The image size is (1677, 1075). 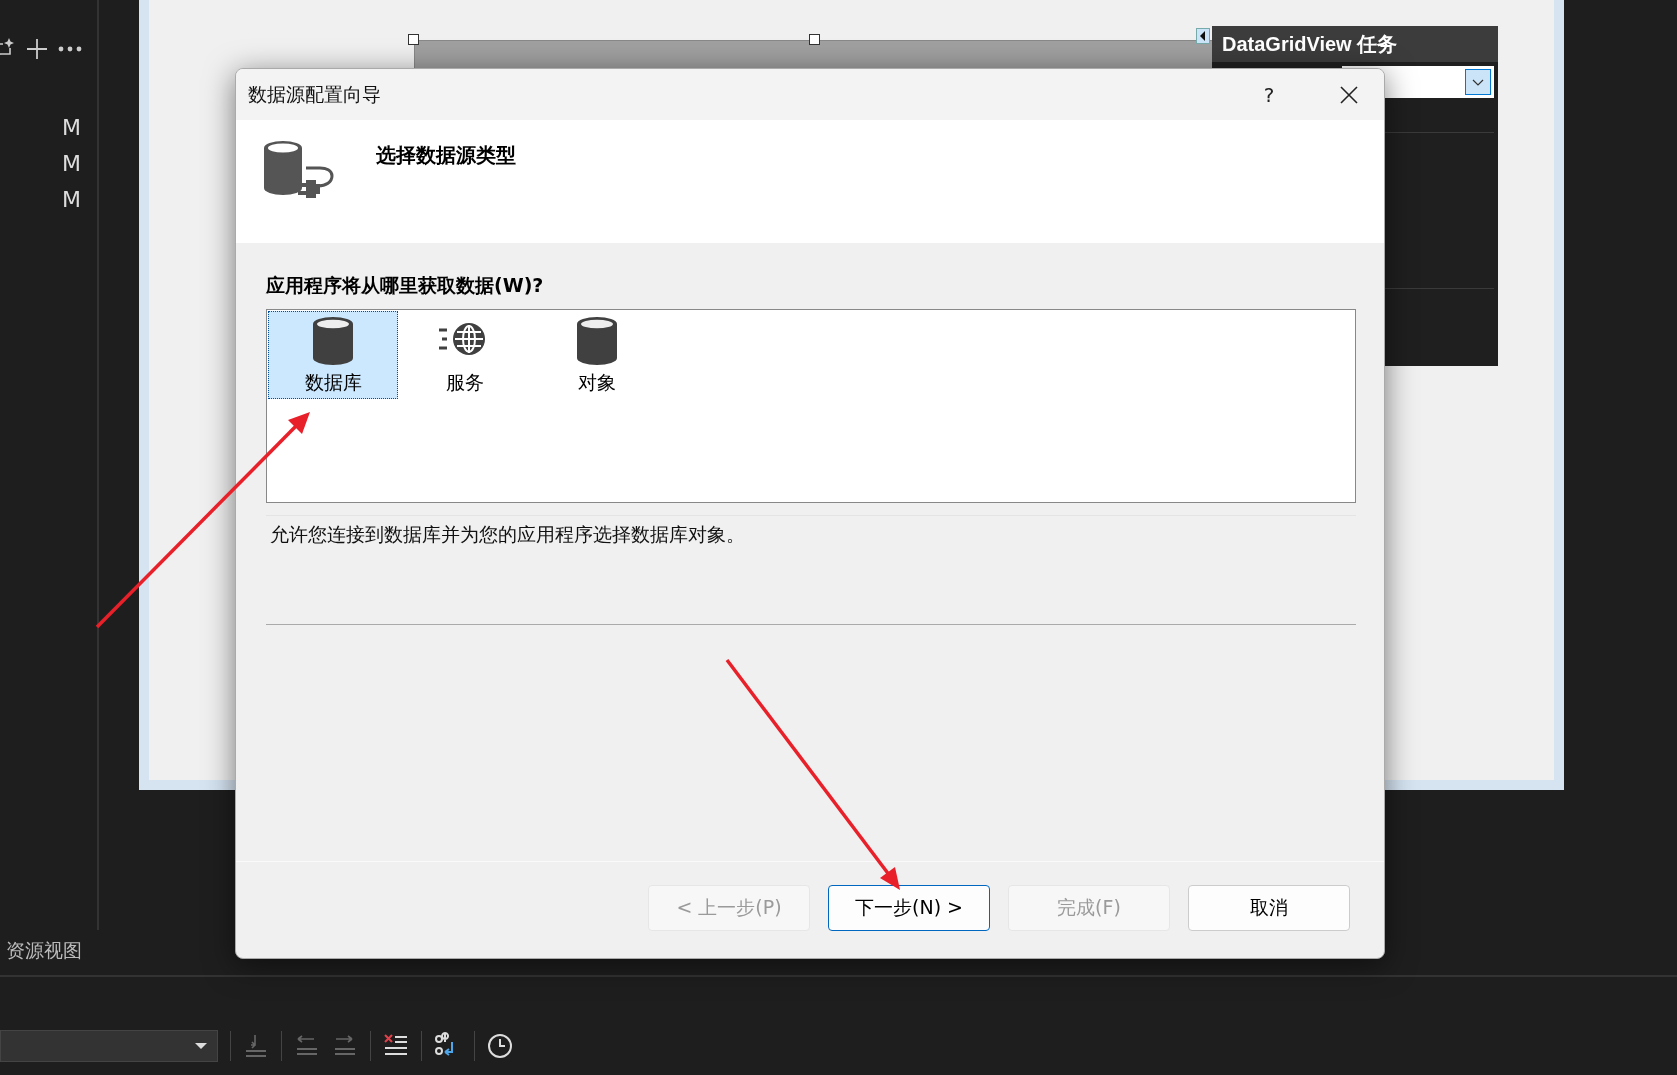 I want to click on page-heading: 选择数据源类型, so click(x=446, y=155).